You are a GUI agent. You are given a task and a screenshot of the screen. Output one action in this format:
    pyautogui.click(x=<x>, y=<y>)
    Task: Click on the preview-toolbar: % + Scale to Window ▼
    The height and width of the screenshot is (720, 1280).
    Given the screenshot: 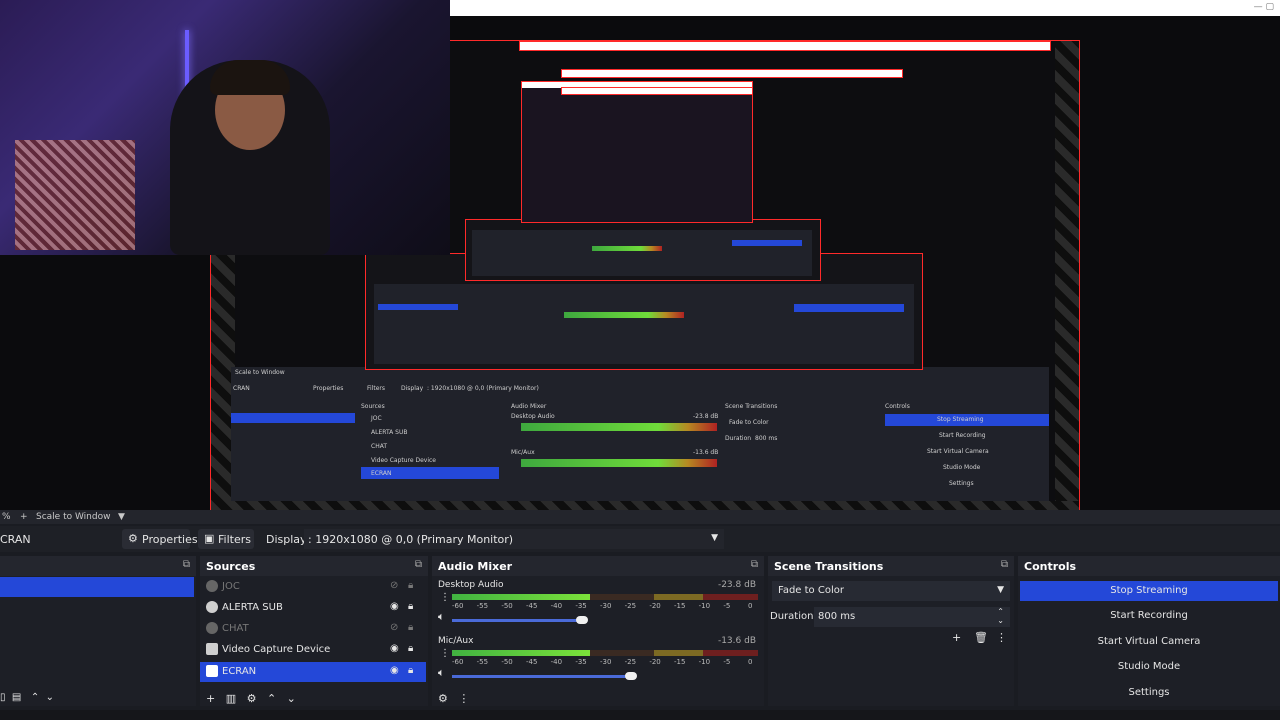 What is the action you would take?
    pyautogui.click(x=640, y=517)
    